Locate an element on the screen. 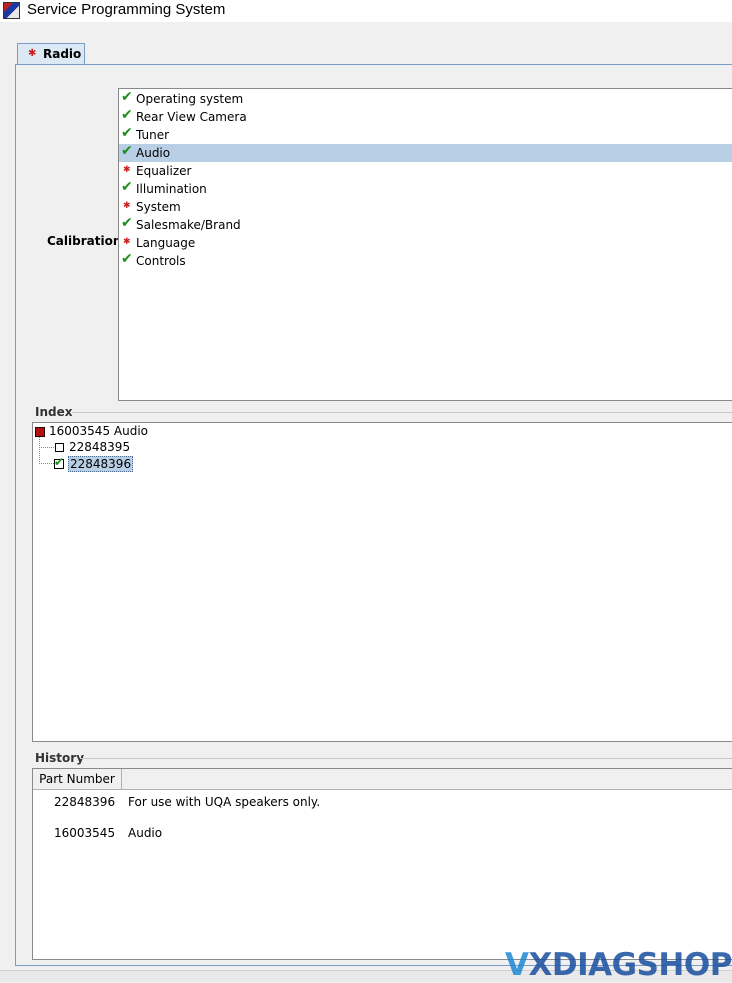 This screenshot has width=732, height=983. calibration-item: ✔ Salesmake/Brand is located at coordinates (425, 224).